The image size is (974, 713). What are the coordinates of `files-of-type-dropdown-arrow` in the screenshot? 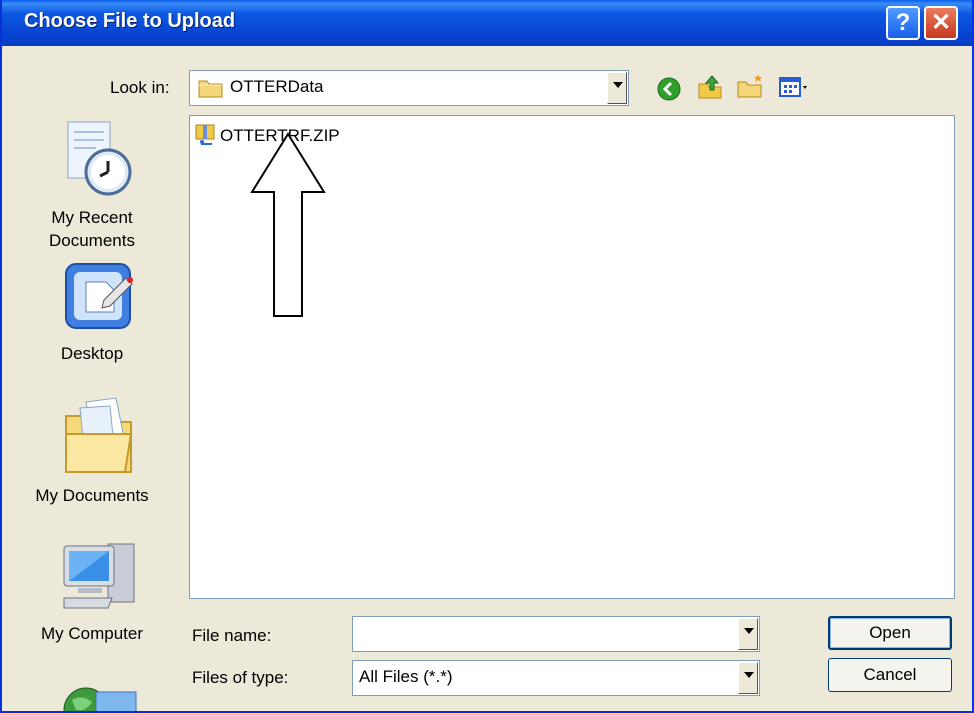 It's located at (748, 678).